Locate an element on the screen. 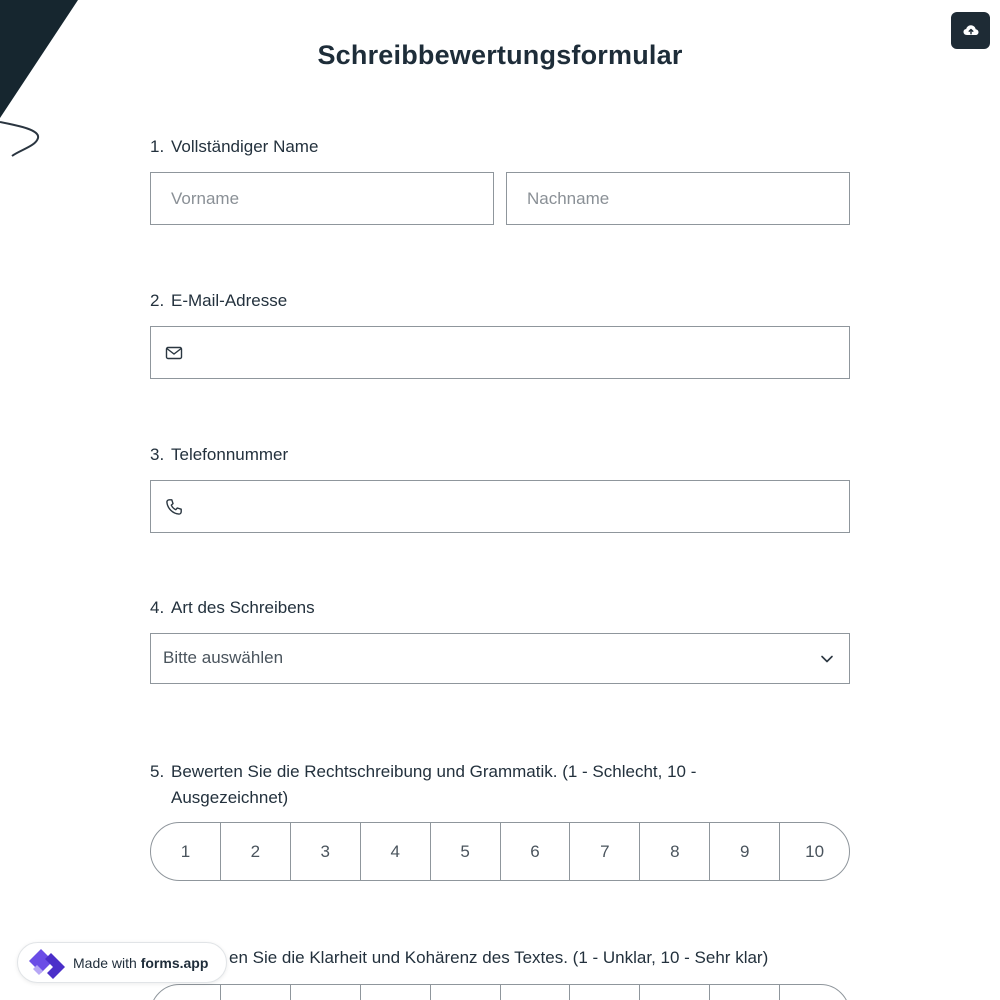 This screenshot has height=1000, width=1000. forms-app-logo-icon is located at coordinates (47, 964).